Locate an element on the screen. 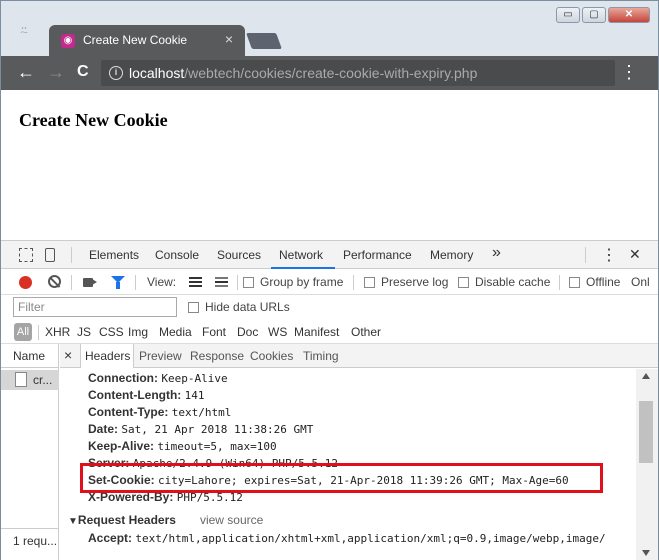 Image resolution: width=659 pixels, height=560 pixels. header-row: Content-Length: 141 is located at coordinates (146, 395).